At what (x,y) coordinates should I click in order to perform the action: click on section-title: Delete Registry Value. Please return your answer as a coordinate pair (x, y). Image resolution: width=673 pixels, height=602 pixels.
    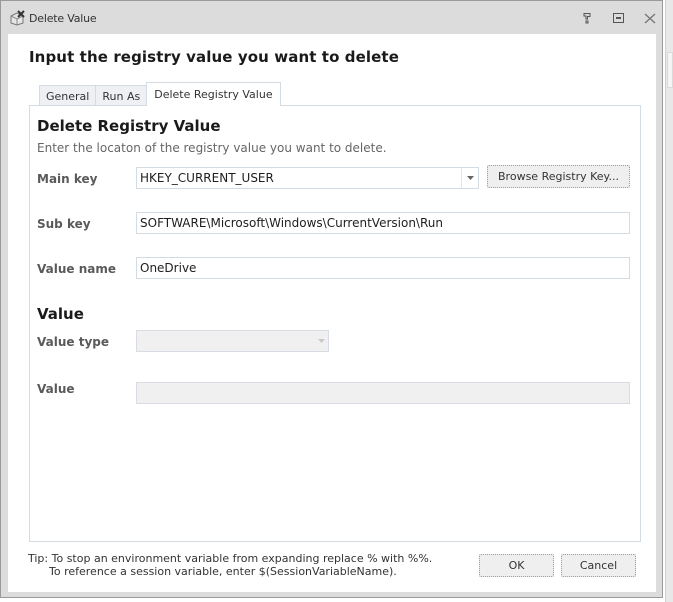
    Looking at the image, I should click on (129, 126).